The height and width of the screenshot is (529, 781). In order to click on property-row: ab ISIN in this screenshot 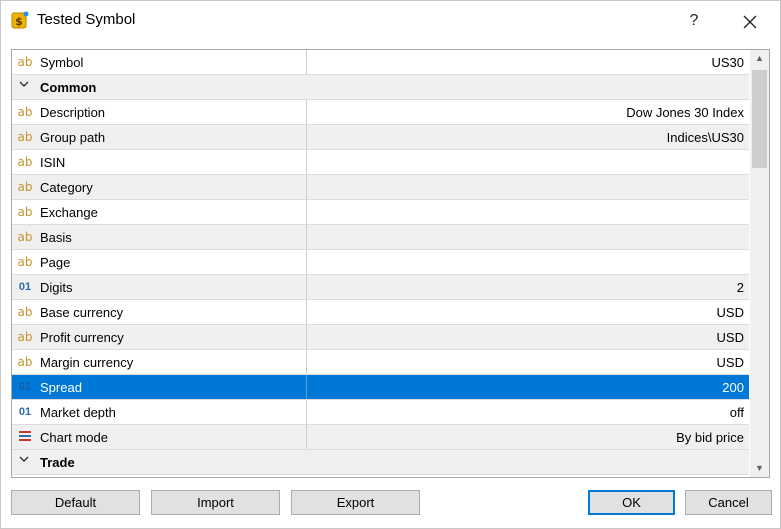, I will do `click(380, 162)`.